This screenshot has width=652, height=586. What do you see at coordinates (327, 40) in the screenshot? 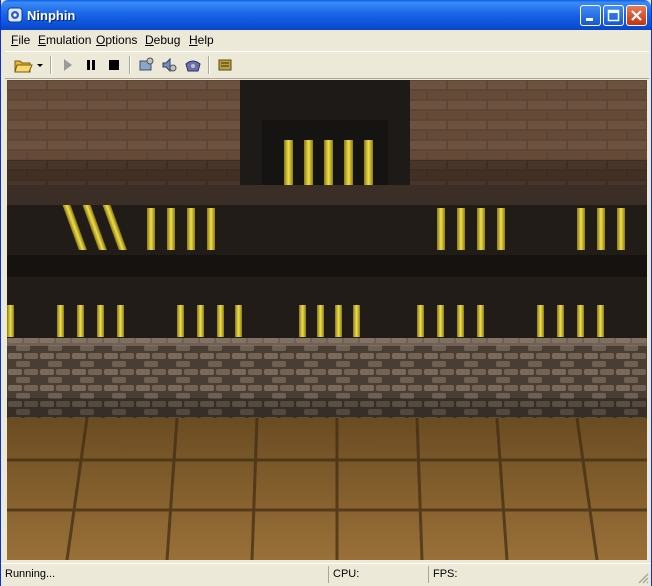
I see `menu-bar: File Emulation Options Debug Help` at bounding box center [327, 40].